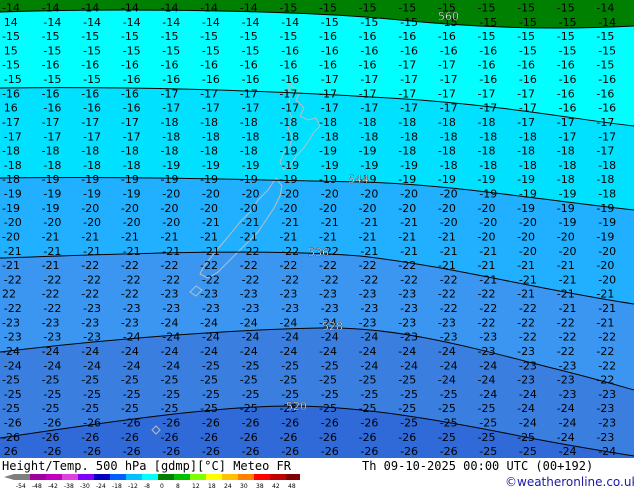 This screenshot has height=490, width=634. Describe the element at coordinates (276, 486) in the screenshot. I see `colorbar-tick: 42` at that location.